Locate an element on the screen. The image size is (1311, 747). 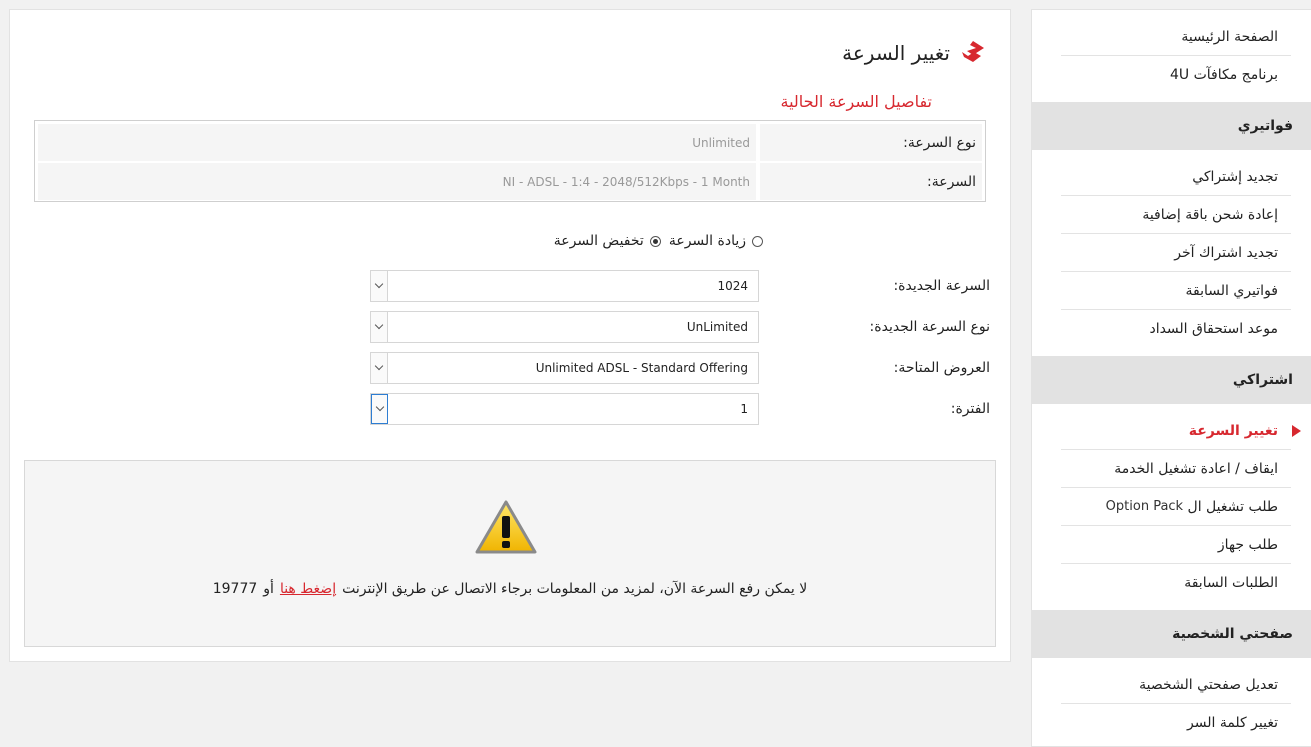
new-speed-select: 1024 is located at coordinates (564, 286).